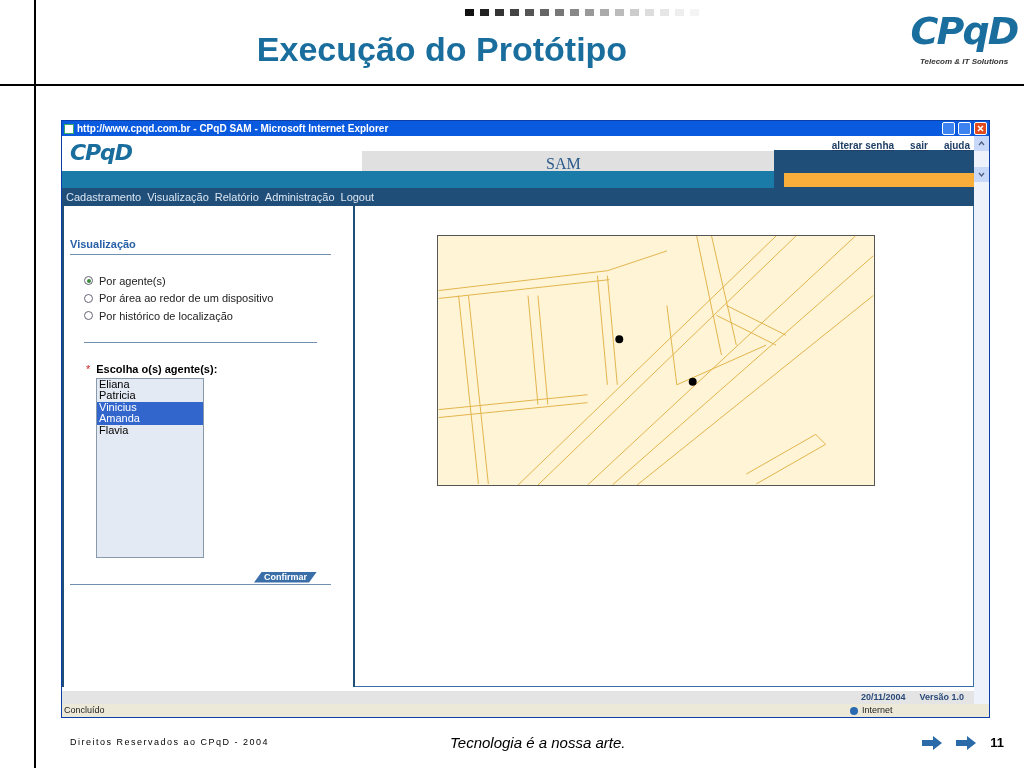 The width and height of the screenshot is (1024, 768). Describe the element at coordinates (88, 369) in the screenshot. I see `required-mark: *` at that location.